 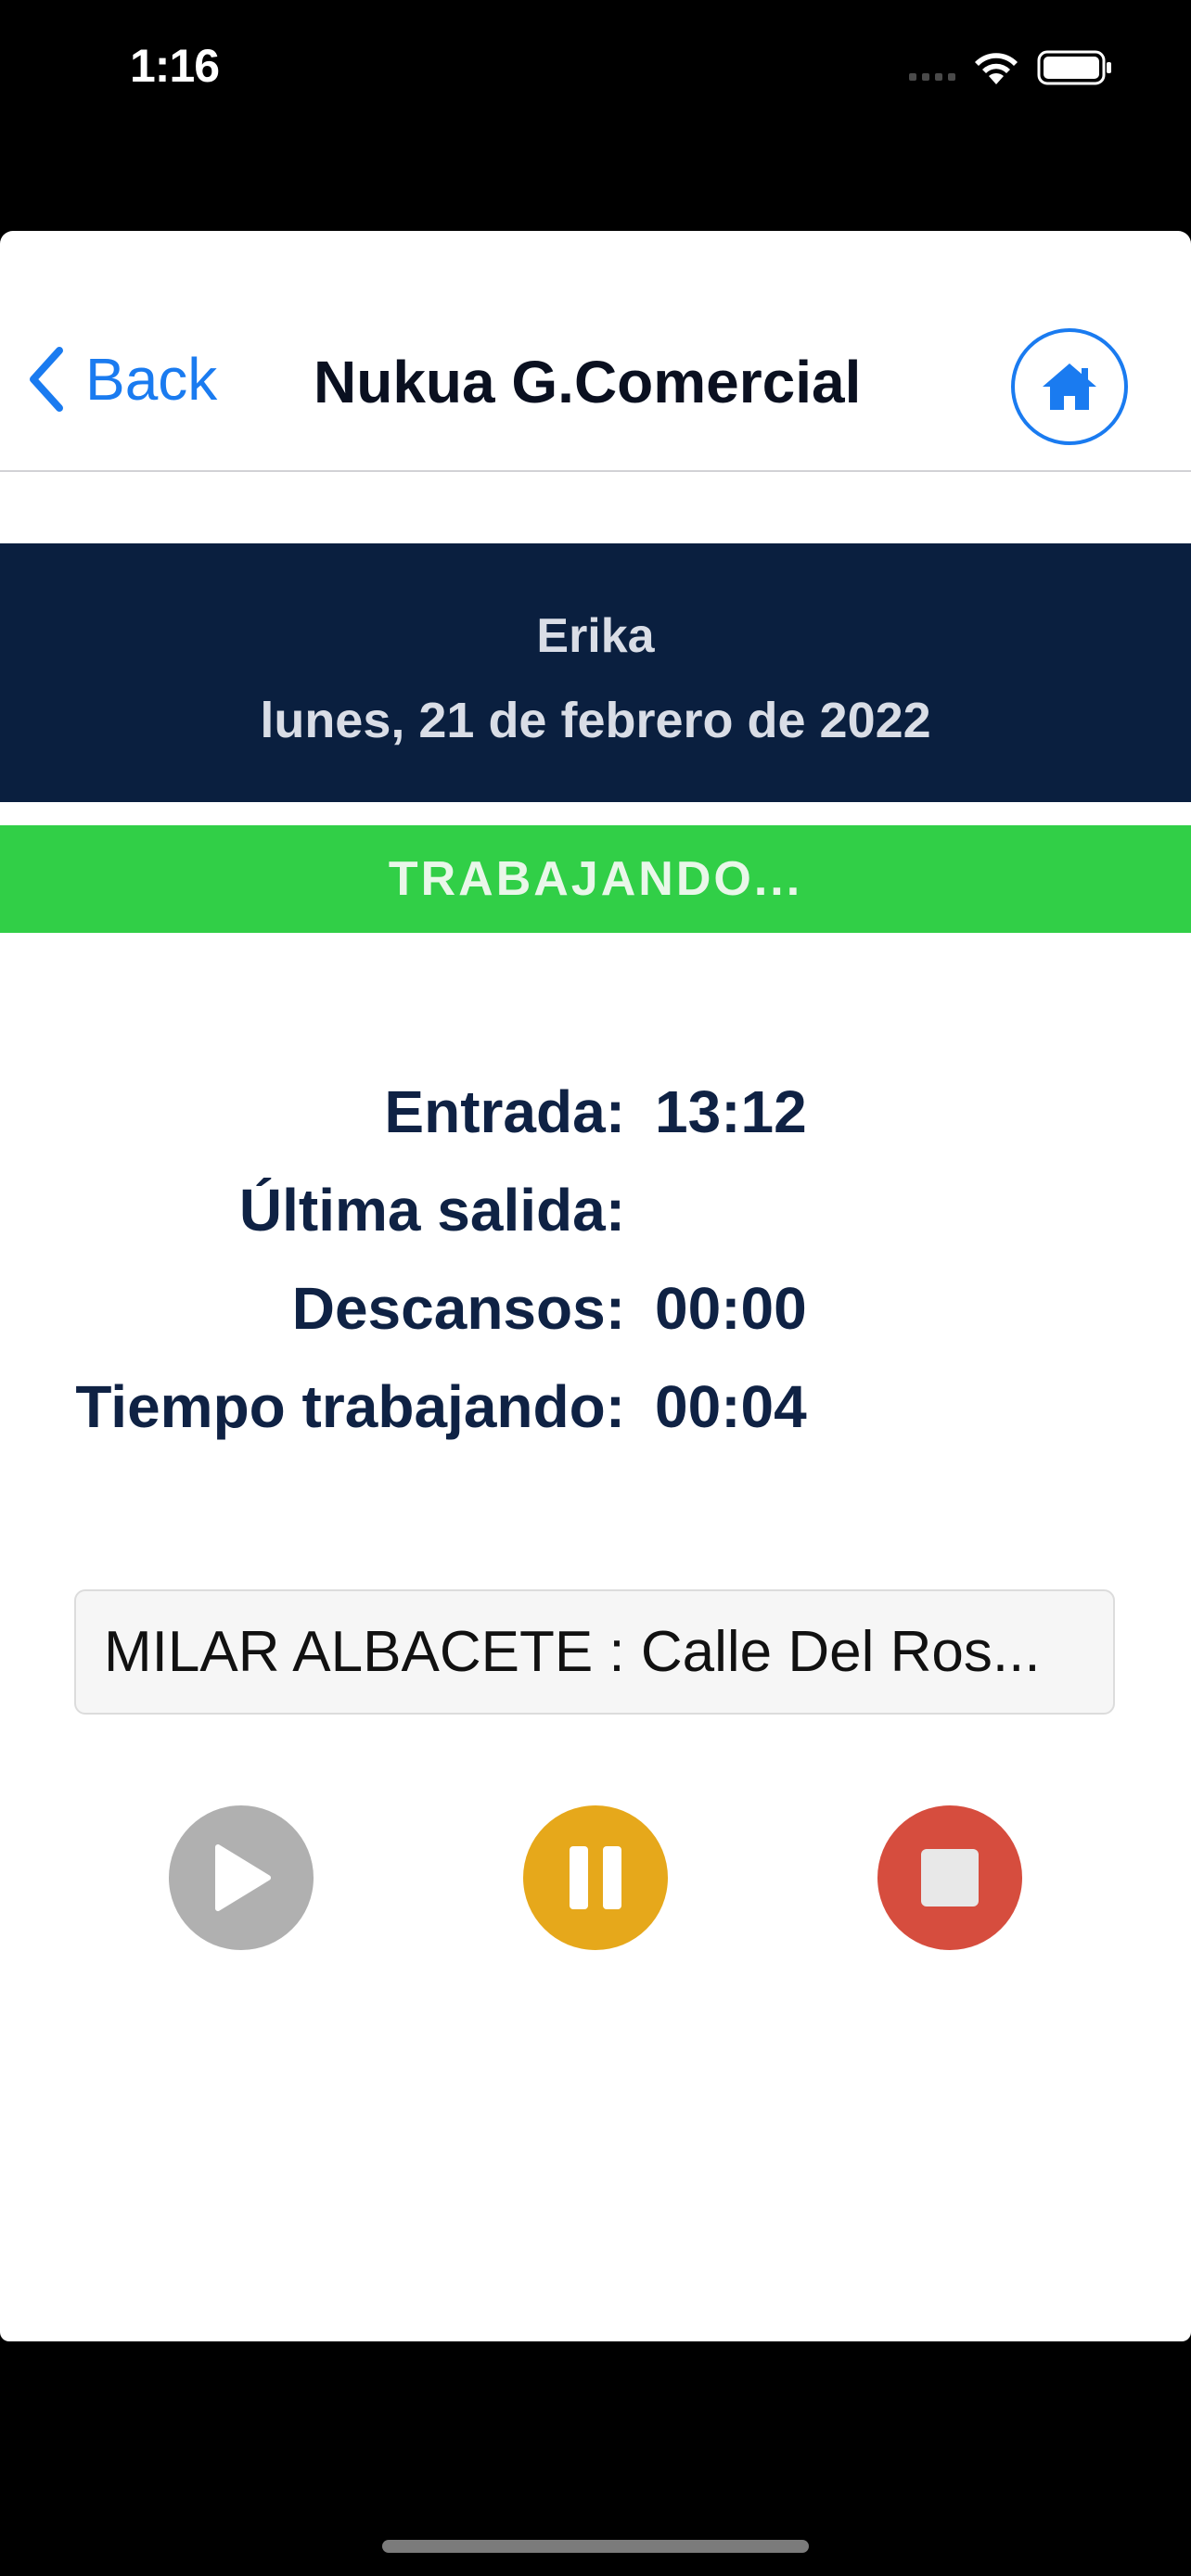 I want to click on pause-button, so click(x=595, y=1878).